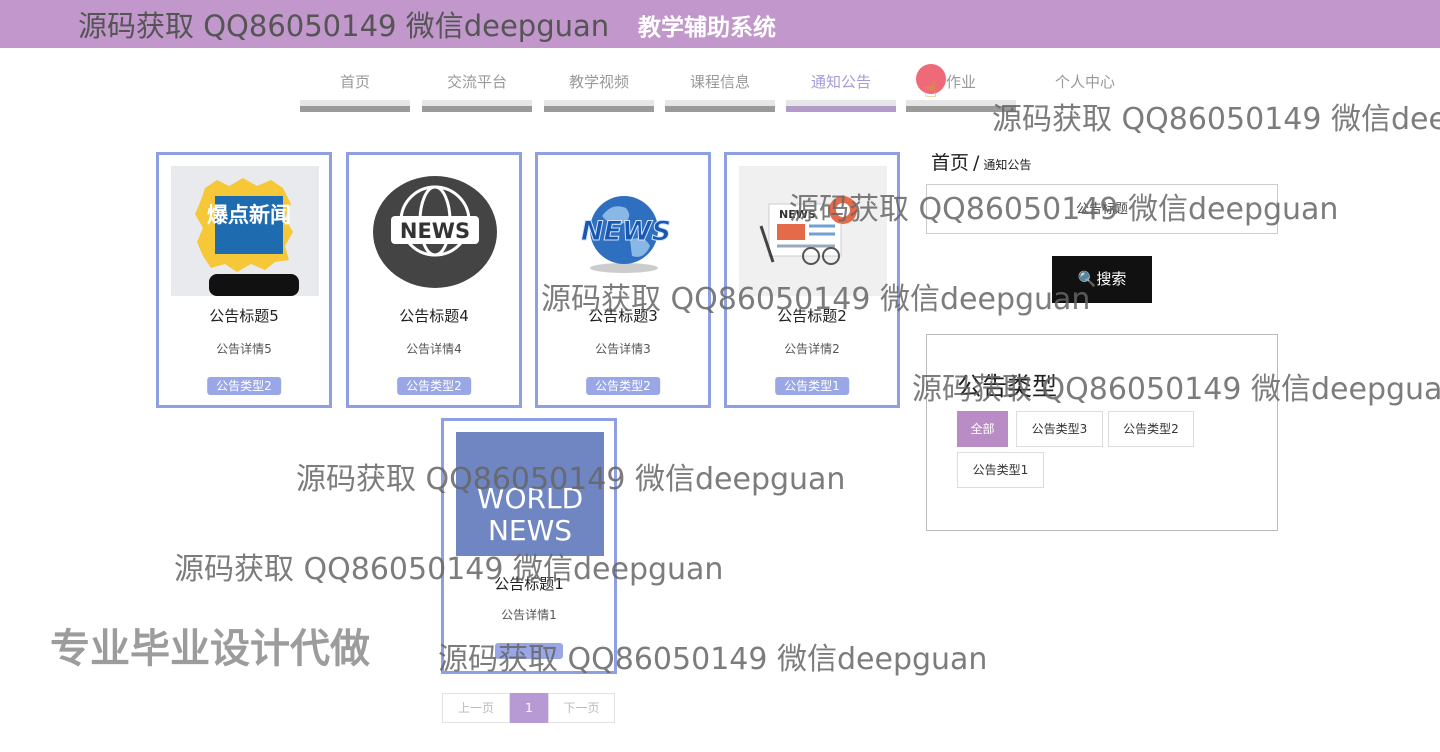  What do you see at coordinates (1111, 279) in the screenshot?
I see `search-button-label: 搜索` at bounding box center [1111, 279].